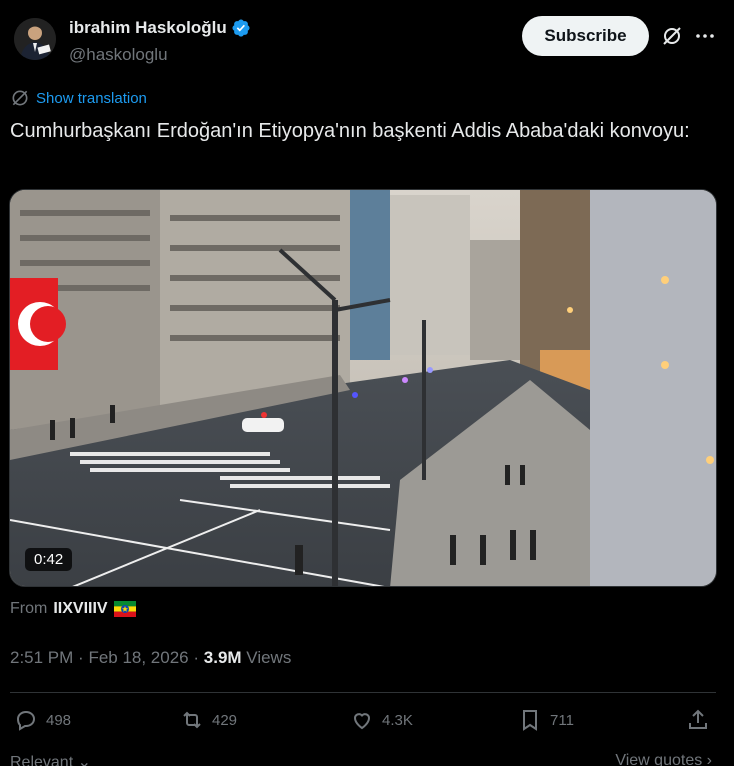 This screenshot has height=766, width=734. Describe the element at coordinates (705, 36) in the screenshot. I see `more-icon` at that location.